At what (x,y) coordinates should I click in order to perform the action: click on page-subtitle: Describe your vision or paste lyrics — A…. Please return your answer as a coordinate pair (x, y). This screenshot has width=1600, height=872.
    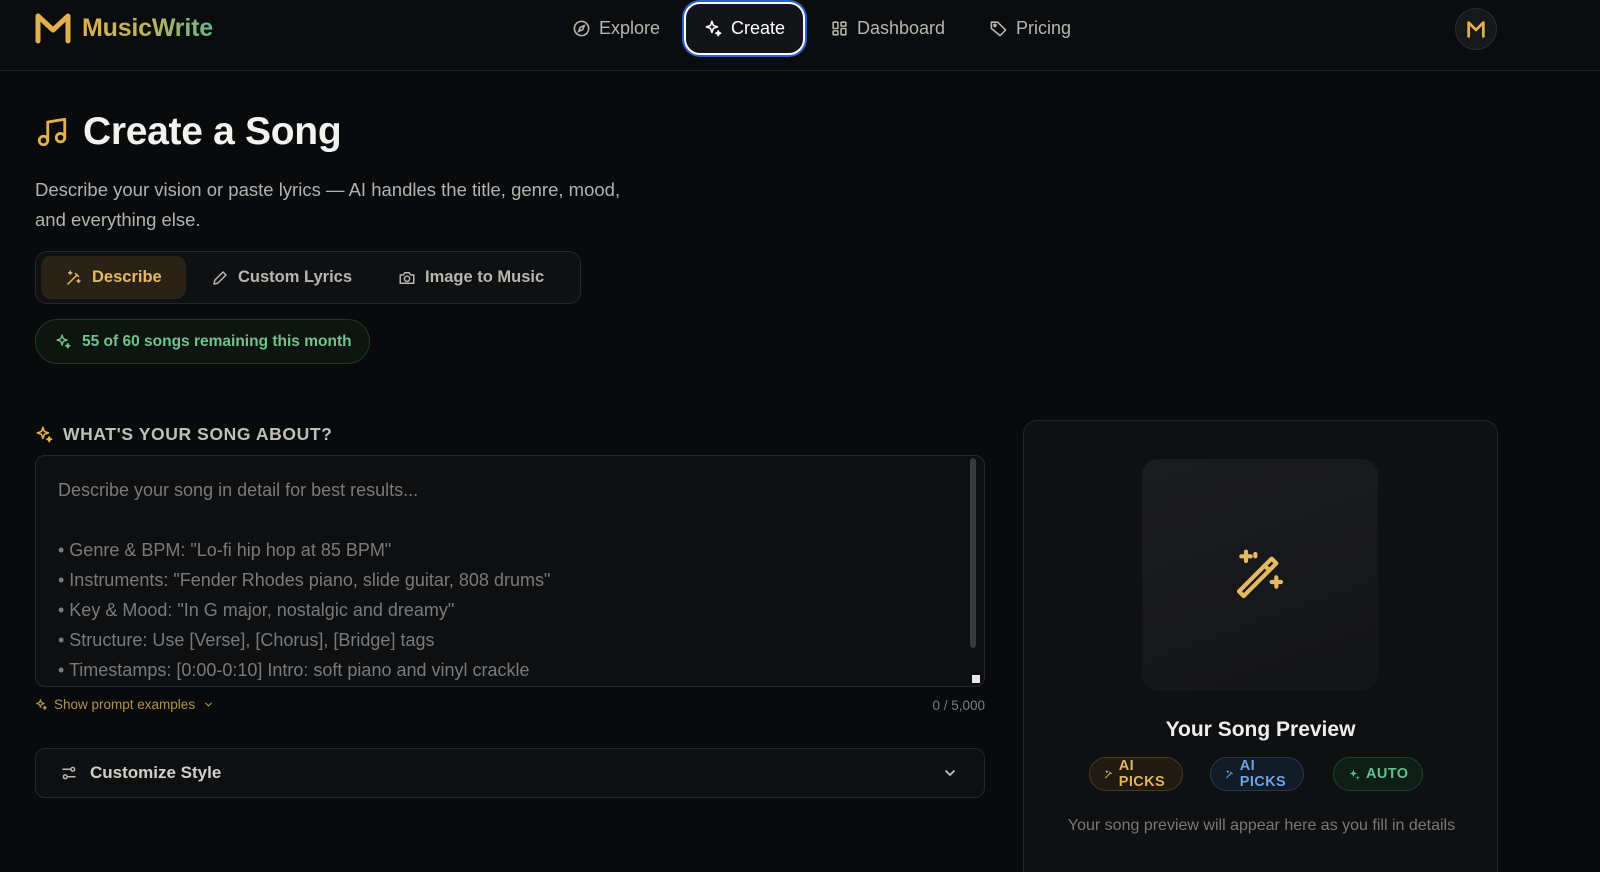
    Looking at the image, I should click on (328, 204).